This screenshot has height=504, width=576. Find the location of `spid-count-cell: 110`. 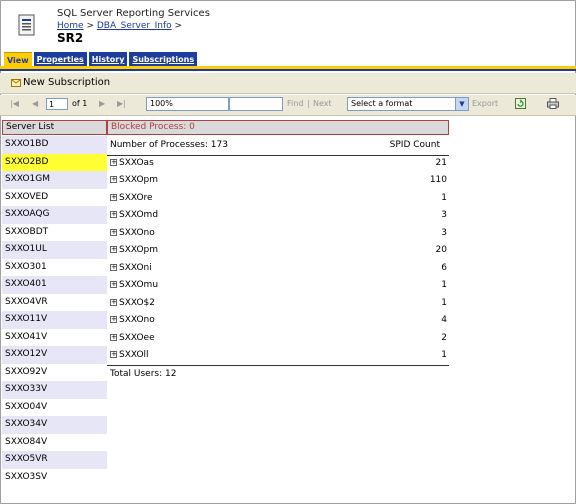

spid-count-cell: 110 is located at coordinates (438, 180).